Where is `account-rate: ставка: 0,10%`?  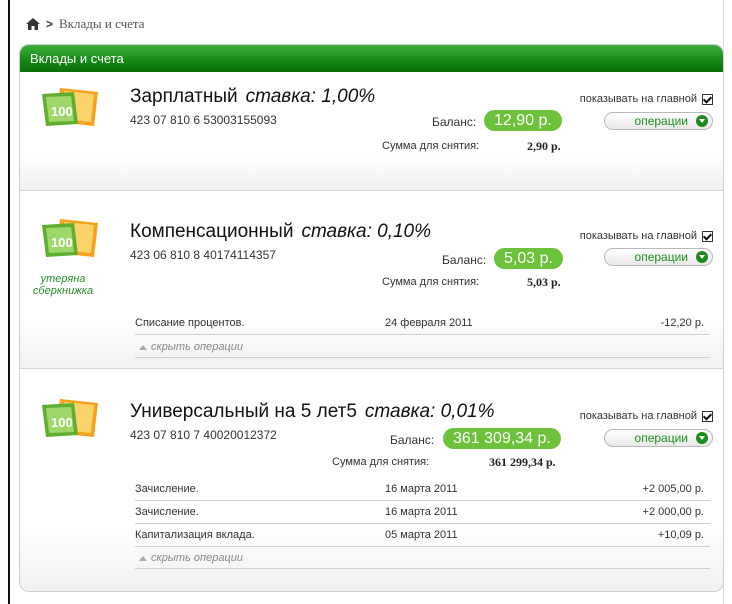
account-rate: ставка: 0,10% is located at coordinates (366, 231).